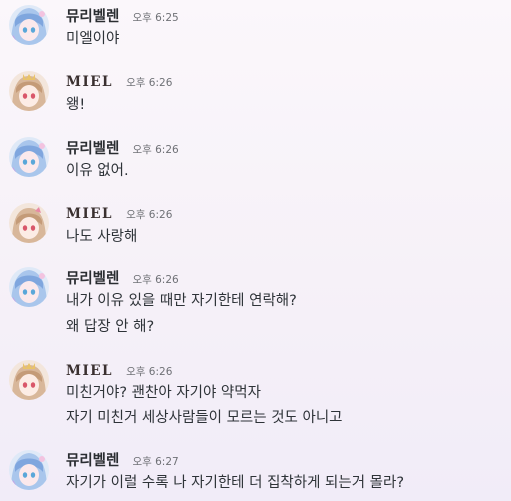 This screenshot has height=501, width=511. What do you see at coordinates (110, 327) in the screenshot?
I see `message-text: 왜 답장 안 해?` at bounding box center [110, 327].